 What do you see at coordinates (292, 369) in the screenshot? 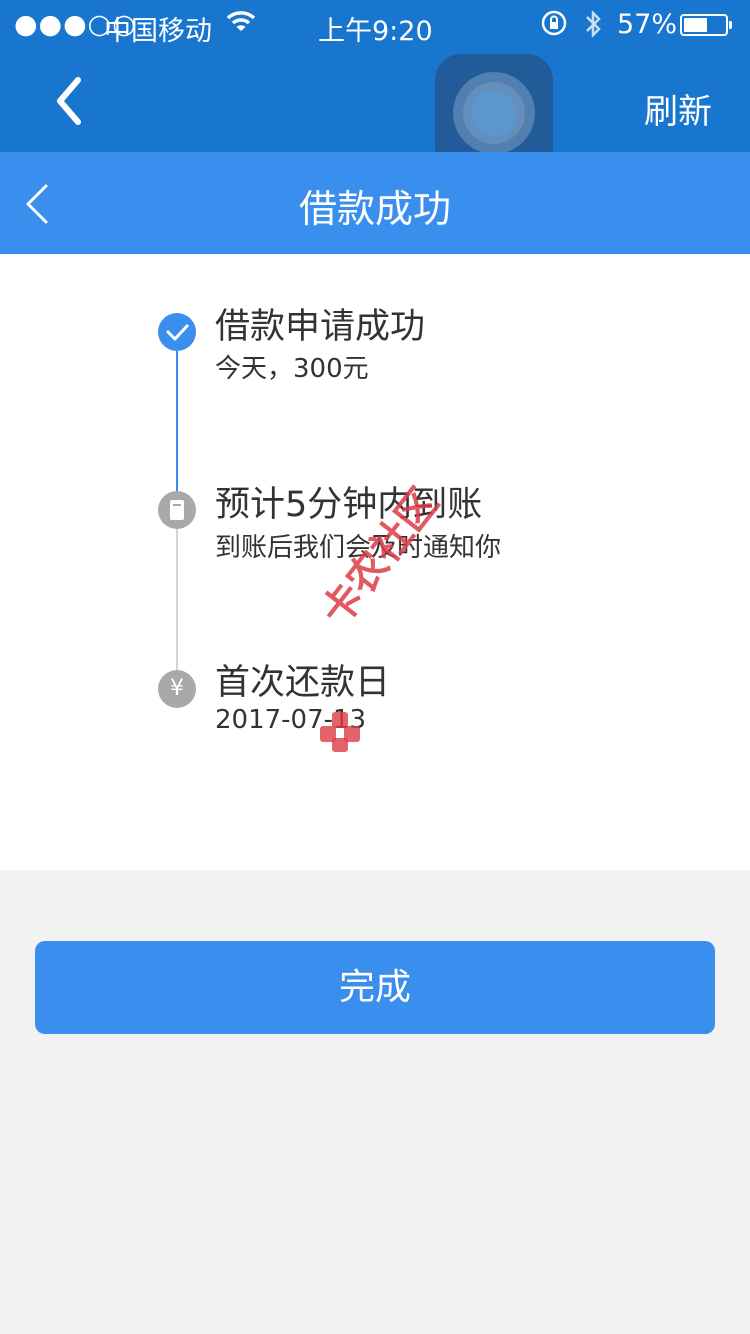
I see `step-subtitle: 今天，300元` at bounding box center [292, 369].